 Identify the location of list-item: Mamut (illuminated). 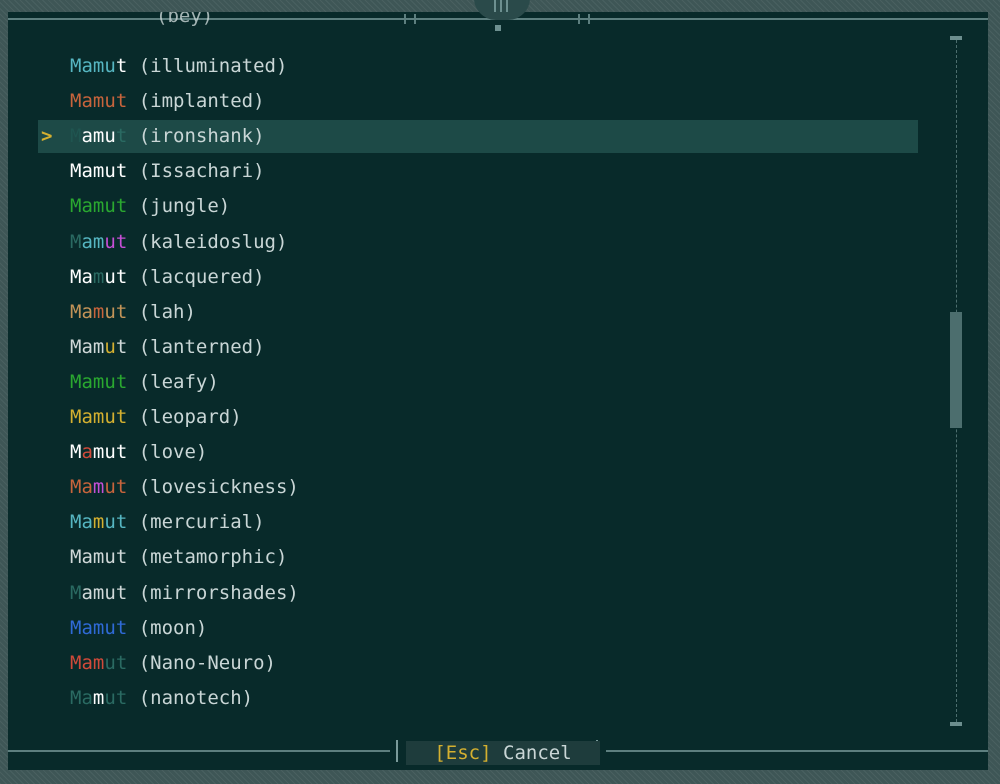
(478, 66).